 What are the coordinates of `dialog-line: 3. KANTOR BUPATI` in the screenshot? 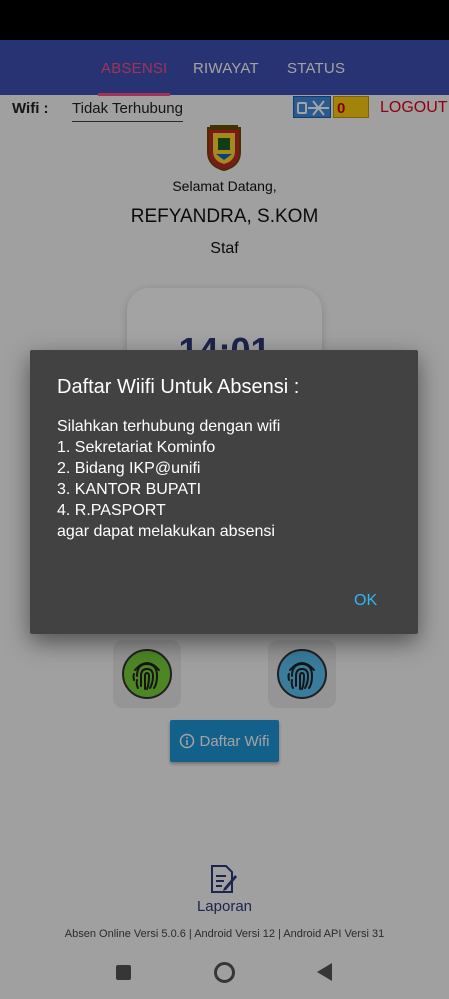 It's located at (129, 489).